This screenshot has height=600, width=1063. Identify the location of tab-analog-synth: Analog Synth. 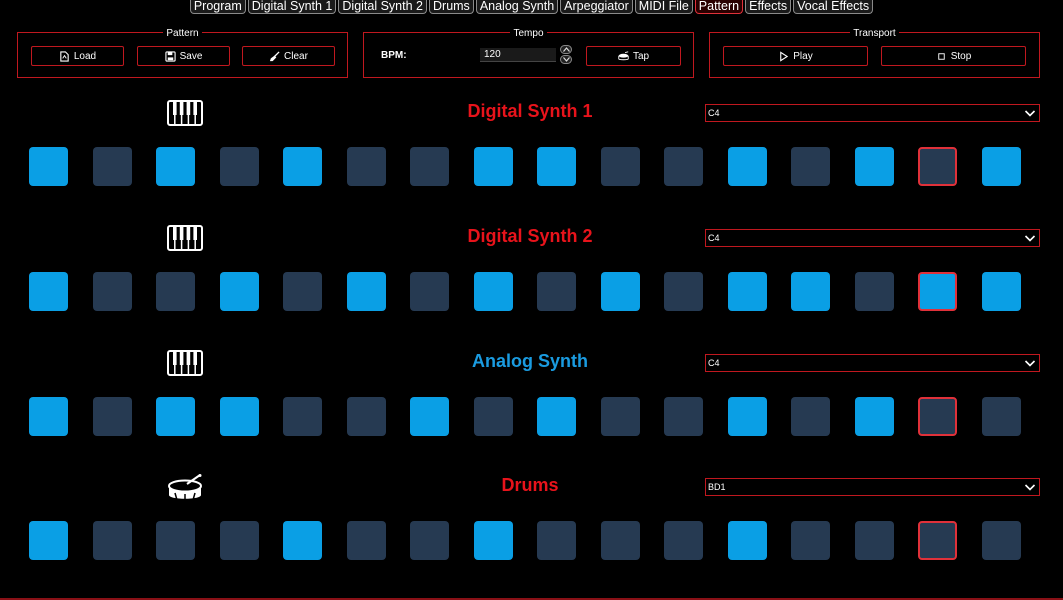
(517, 7).